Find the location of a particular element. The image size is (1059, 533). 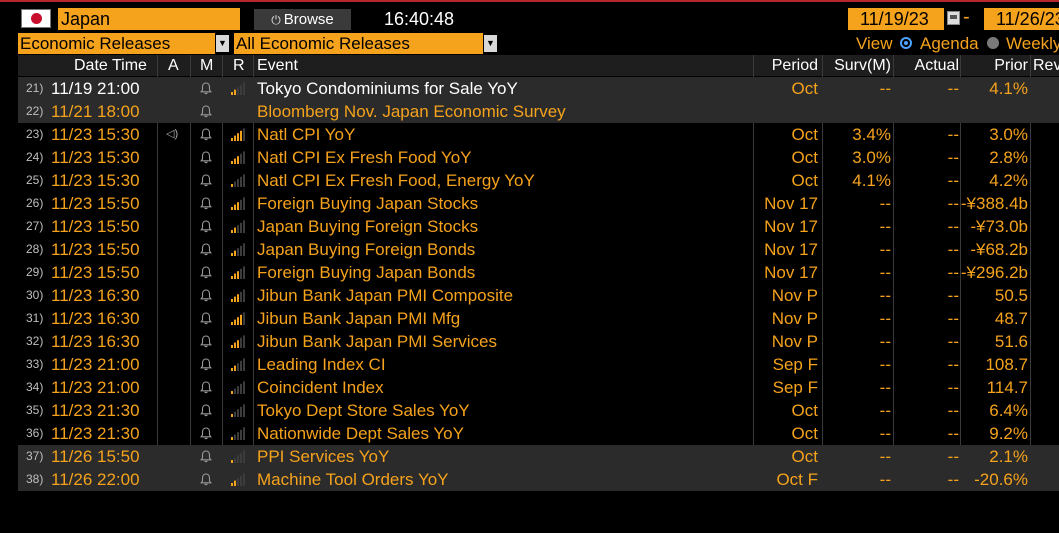

row-event: Bloomberg Nov. Japan Economic Survey is located at coordinates (411, 111).